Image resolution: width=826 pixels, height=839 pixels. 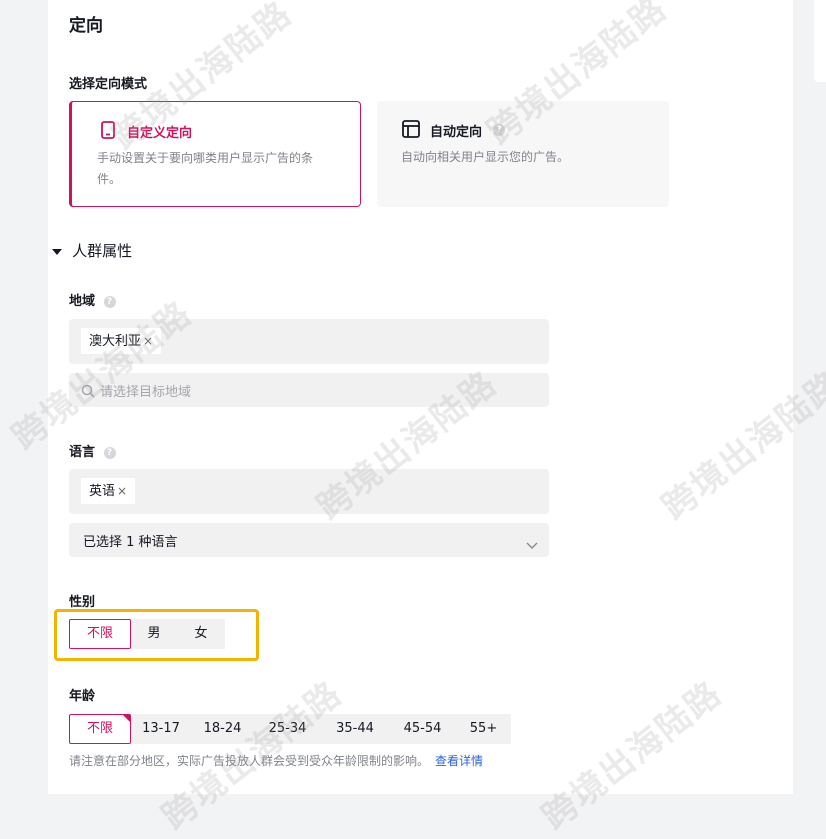 I want to click on region-tag-label: 澳大利亚, so click(x=115, y=341).